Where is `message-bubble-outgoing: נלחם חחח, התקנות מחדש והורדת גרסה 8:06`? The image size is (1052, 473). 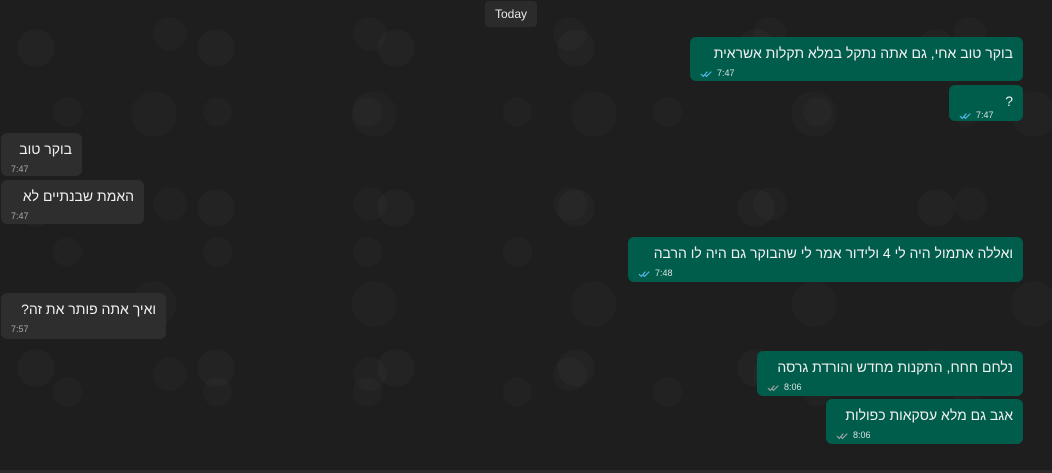
message-bubble-outgoing: נלחם חחח, התקנות מחדש והורדת גרסה 8:06 is located at coordinates (890, 373).